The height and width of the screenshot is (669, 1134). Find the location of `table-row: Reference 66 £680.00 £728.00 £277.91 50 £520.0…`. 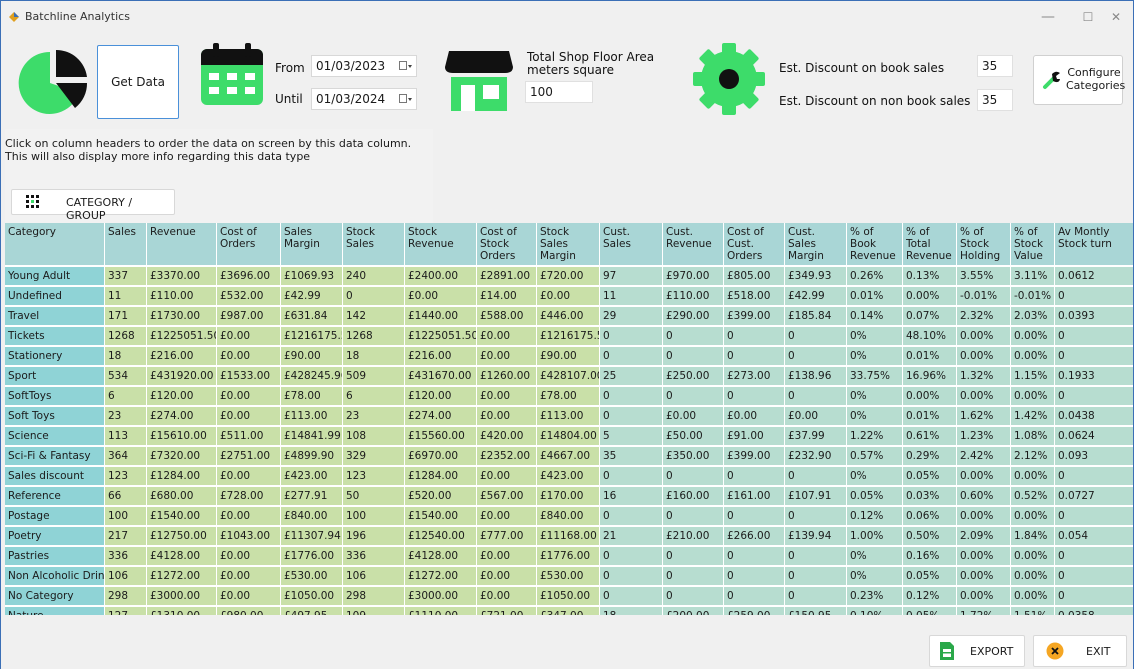

table-row: Reference 66 £680.00 £728.00 £277.91 50 £520.0… is located at coordinates (569, 497).